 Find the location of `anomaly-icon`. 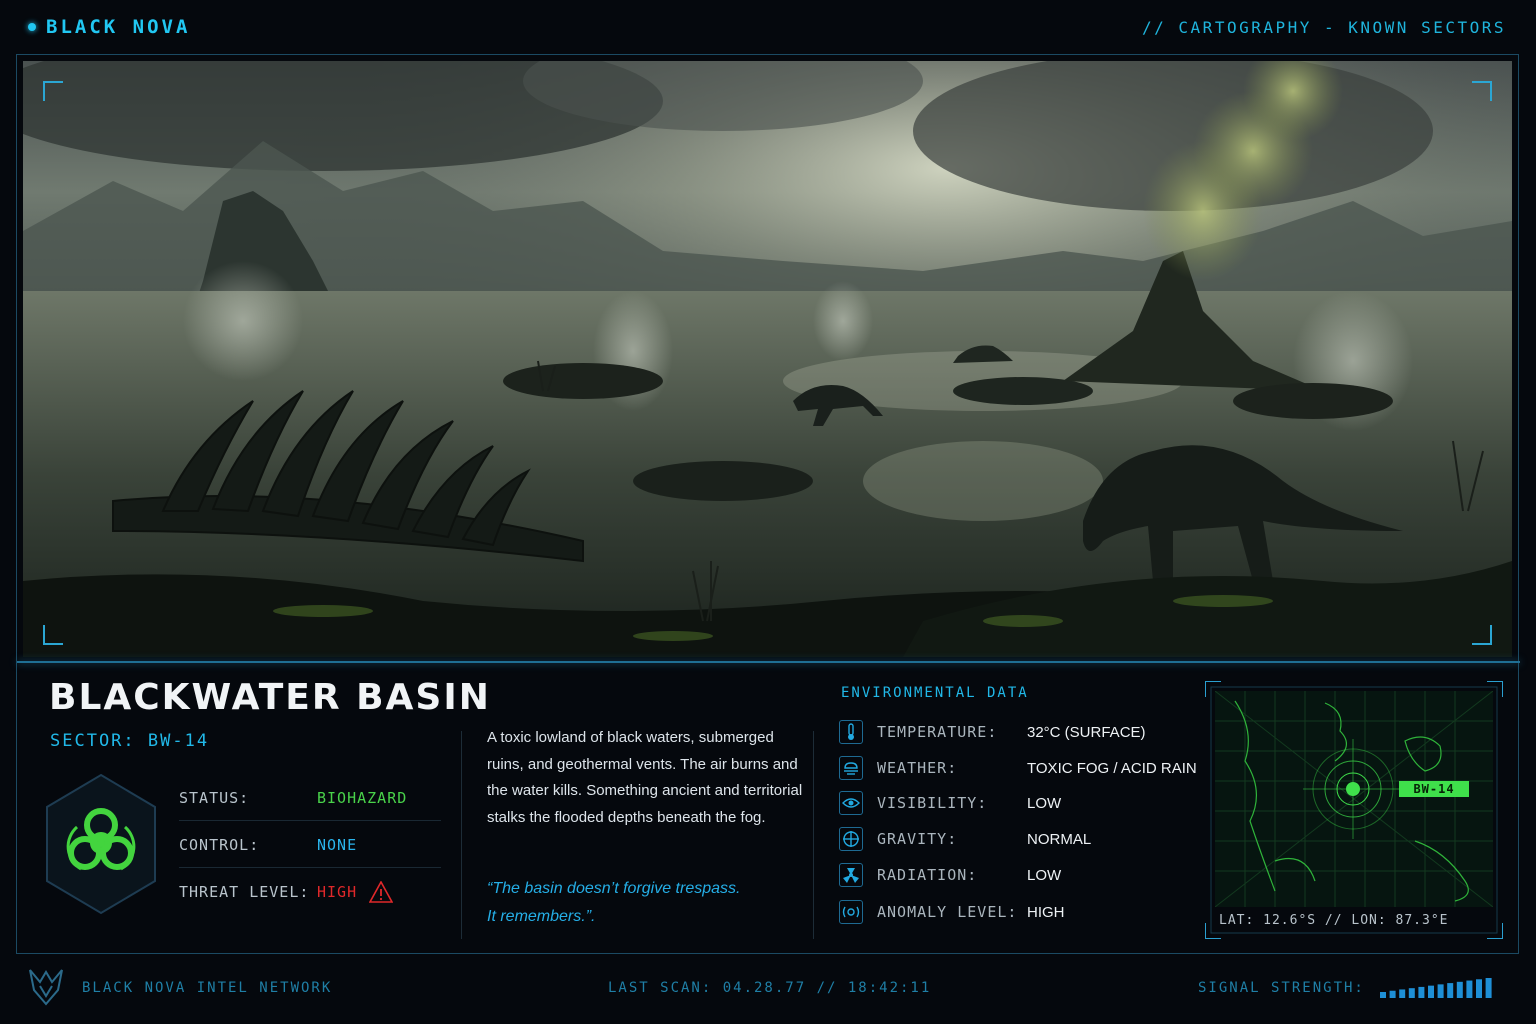

anomaly-icon is located at coordinates (851, 912).